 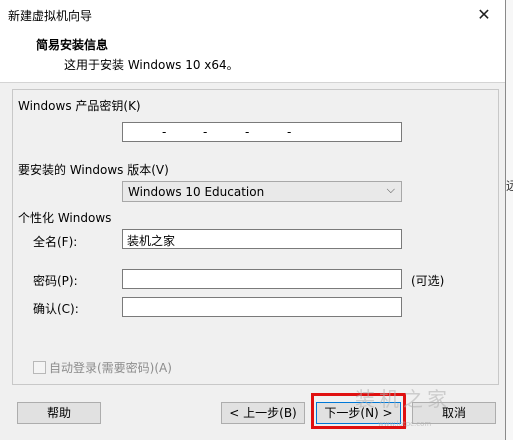 I want to click on password-input, so click(x=262, y=279).